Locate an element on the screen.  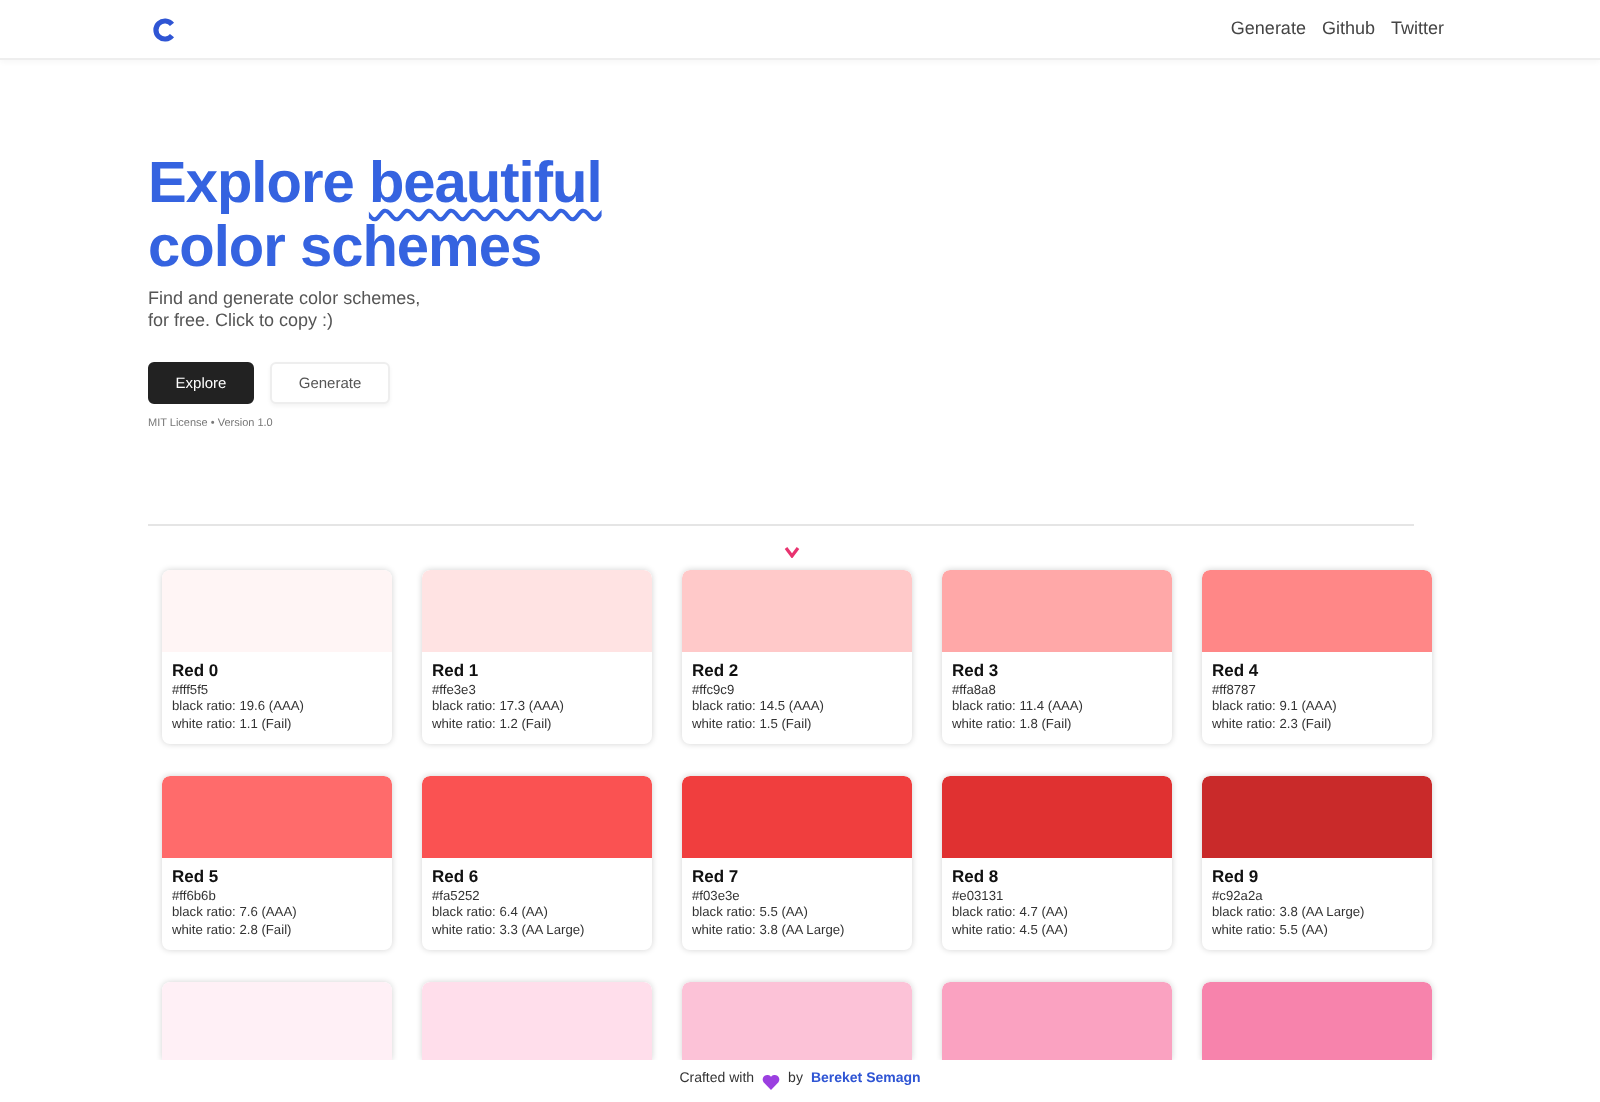
color-name: Red 8 is located at coordinates (976, 876).